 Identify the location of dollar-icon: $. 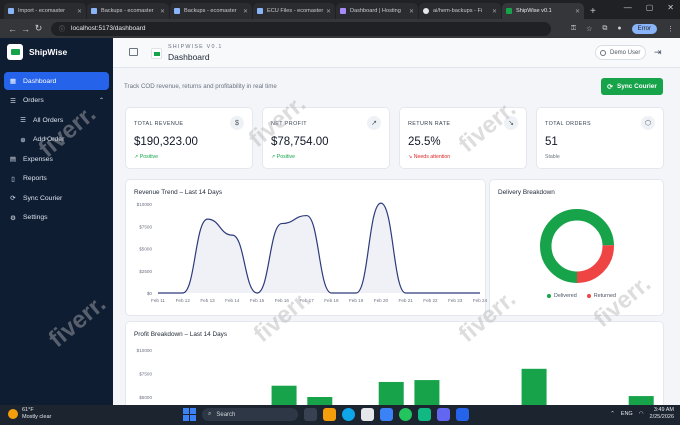
(237, 123).